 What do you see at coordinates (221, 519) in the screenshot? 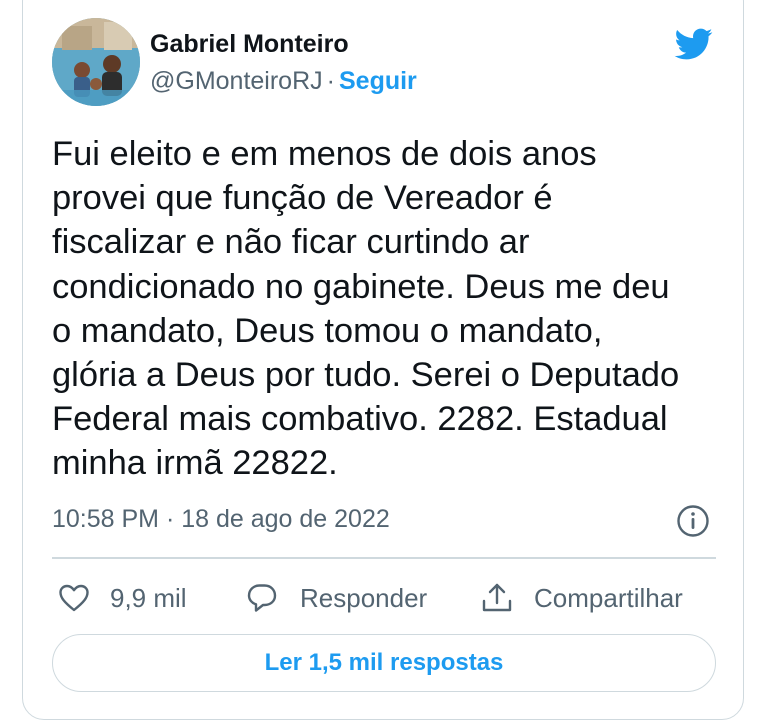
I see `tweet-timestamp: 10:58 PM · 18 de ago de 2022` at bounding box center [221, 519].